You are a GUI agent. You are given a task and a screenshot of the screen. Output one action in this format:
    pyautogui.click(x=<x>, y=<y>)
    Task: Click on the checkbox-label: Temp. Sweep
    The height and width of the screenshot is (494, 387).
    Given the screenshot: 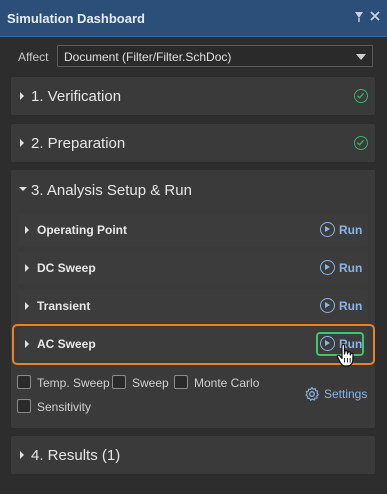 What is the action you would take?
    pyautogui.click(x=73, y=383)
    